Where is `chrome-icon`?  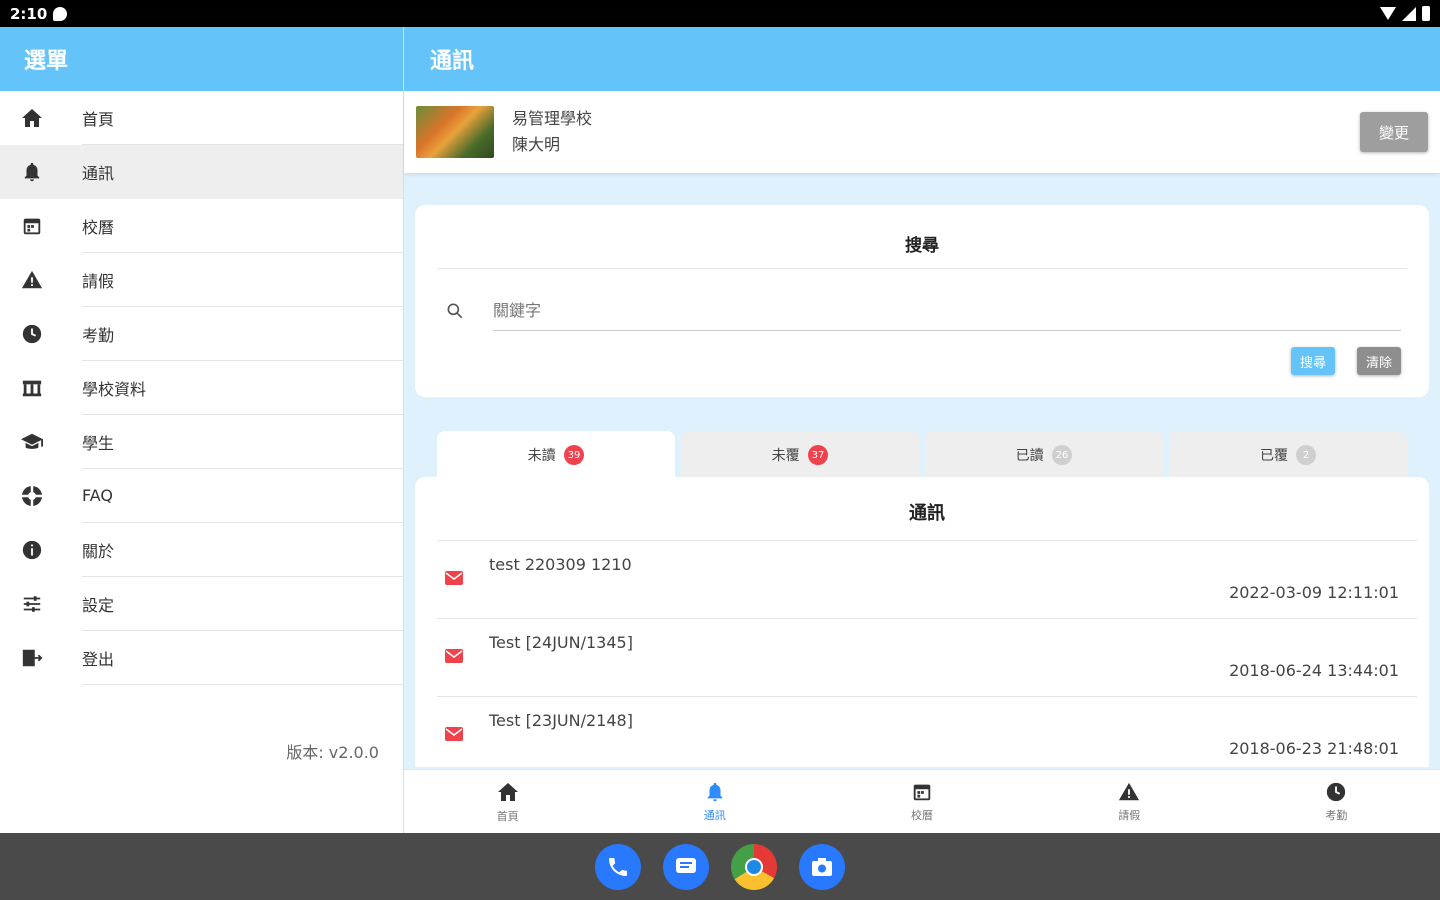 chrome-icon is located at coordinates (754, 866).